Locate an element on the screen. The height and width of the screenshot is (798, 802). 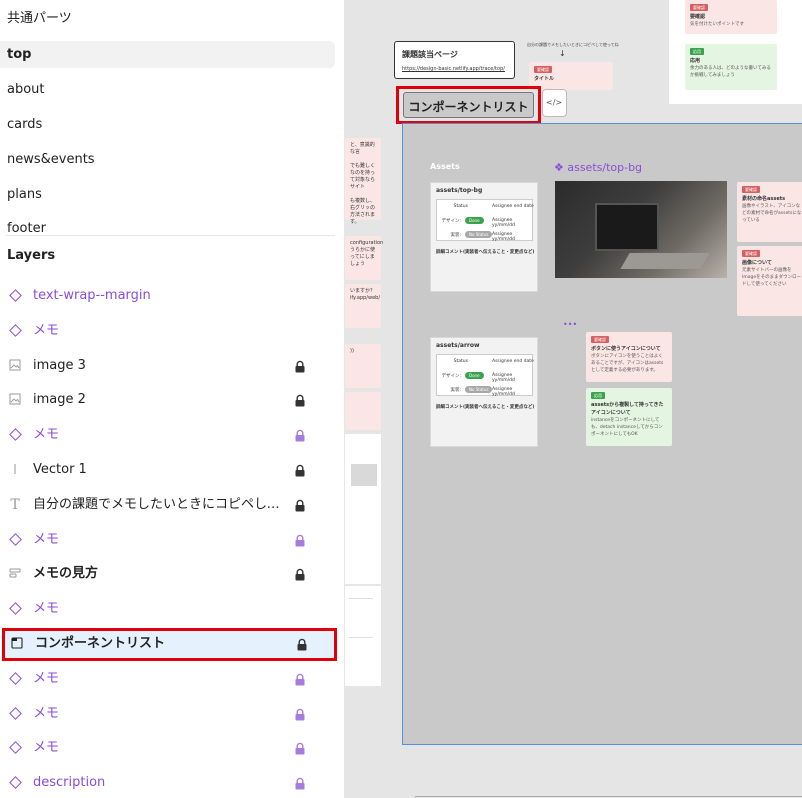
down-arrow-icon: ↓ is located at coordinates (562, 53).